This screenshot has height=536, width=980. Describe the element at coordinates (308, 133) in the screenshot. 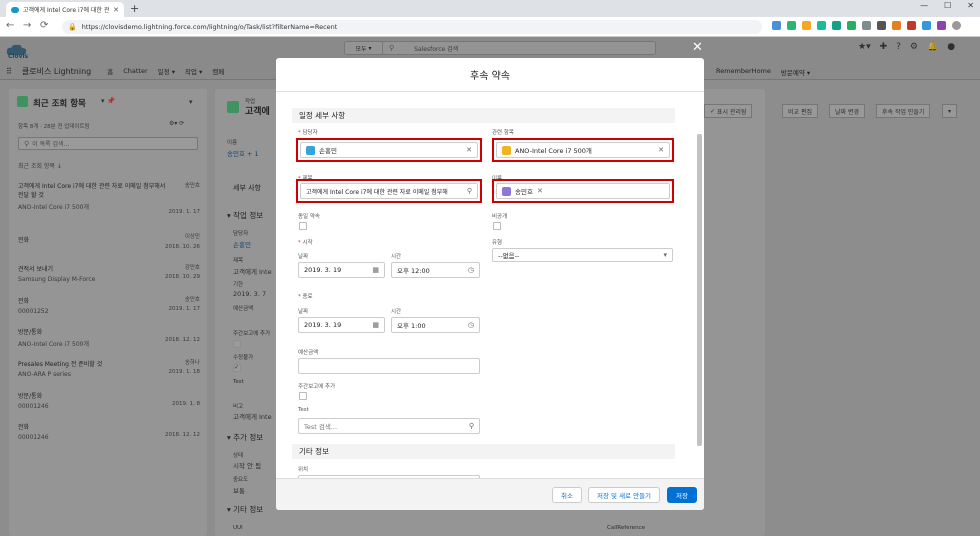

I see `assignee-label: * 담당자` at that location.